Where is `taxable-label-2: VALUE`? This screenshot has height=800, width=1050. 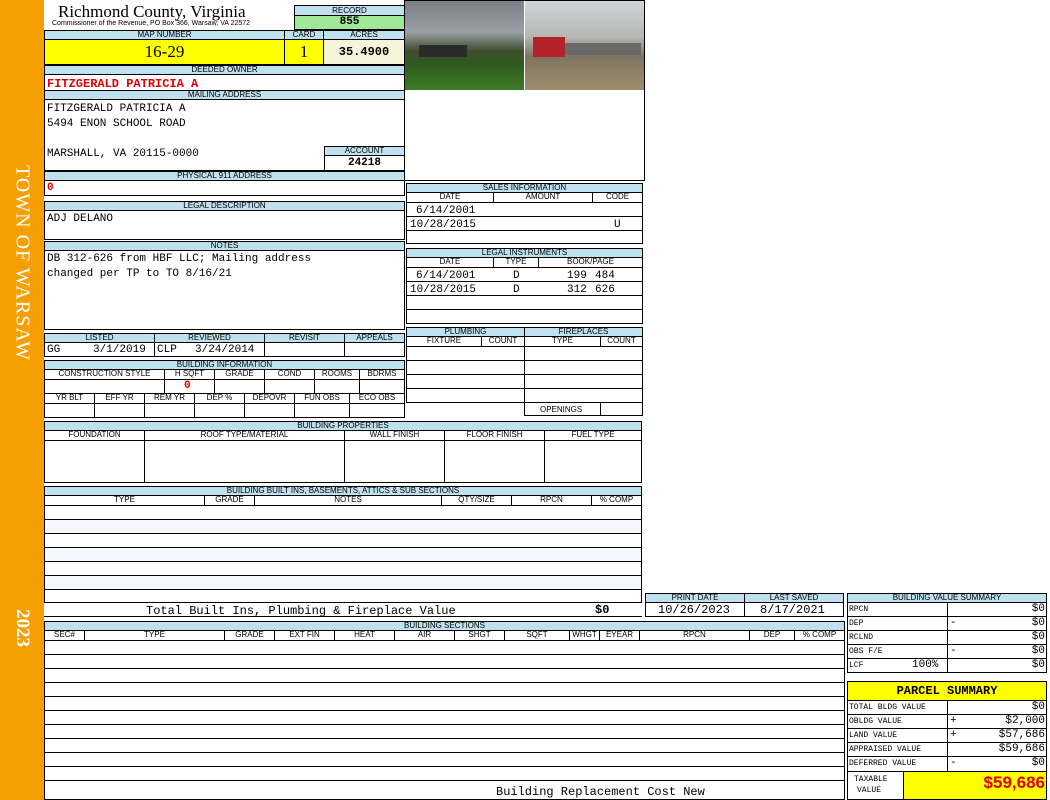
taxable-label-2: VALUE is located at coordinates (869, 790).